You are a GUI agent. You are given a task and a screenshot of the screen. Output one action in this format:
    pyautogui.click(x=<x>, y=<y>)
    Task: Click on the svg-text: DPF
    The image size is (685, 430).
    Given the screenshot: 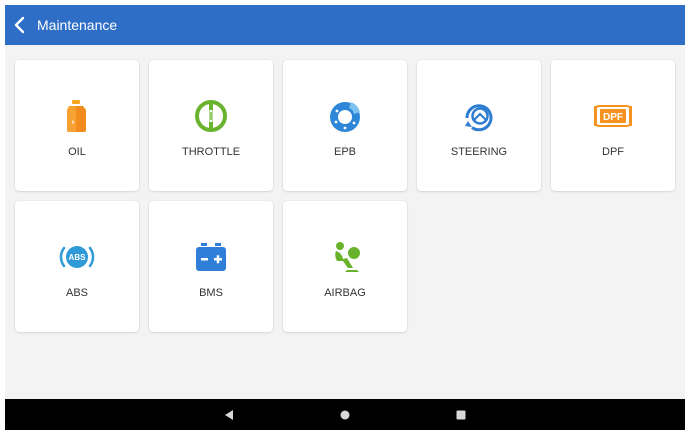 What is the action you would take?
    pyautogui.click(x=613, y=117)
    